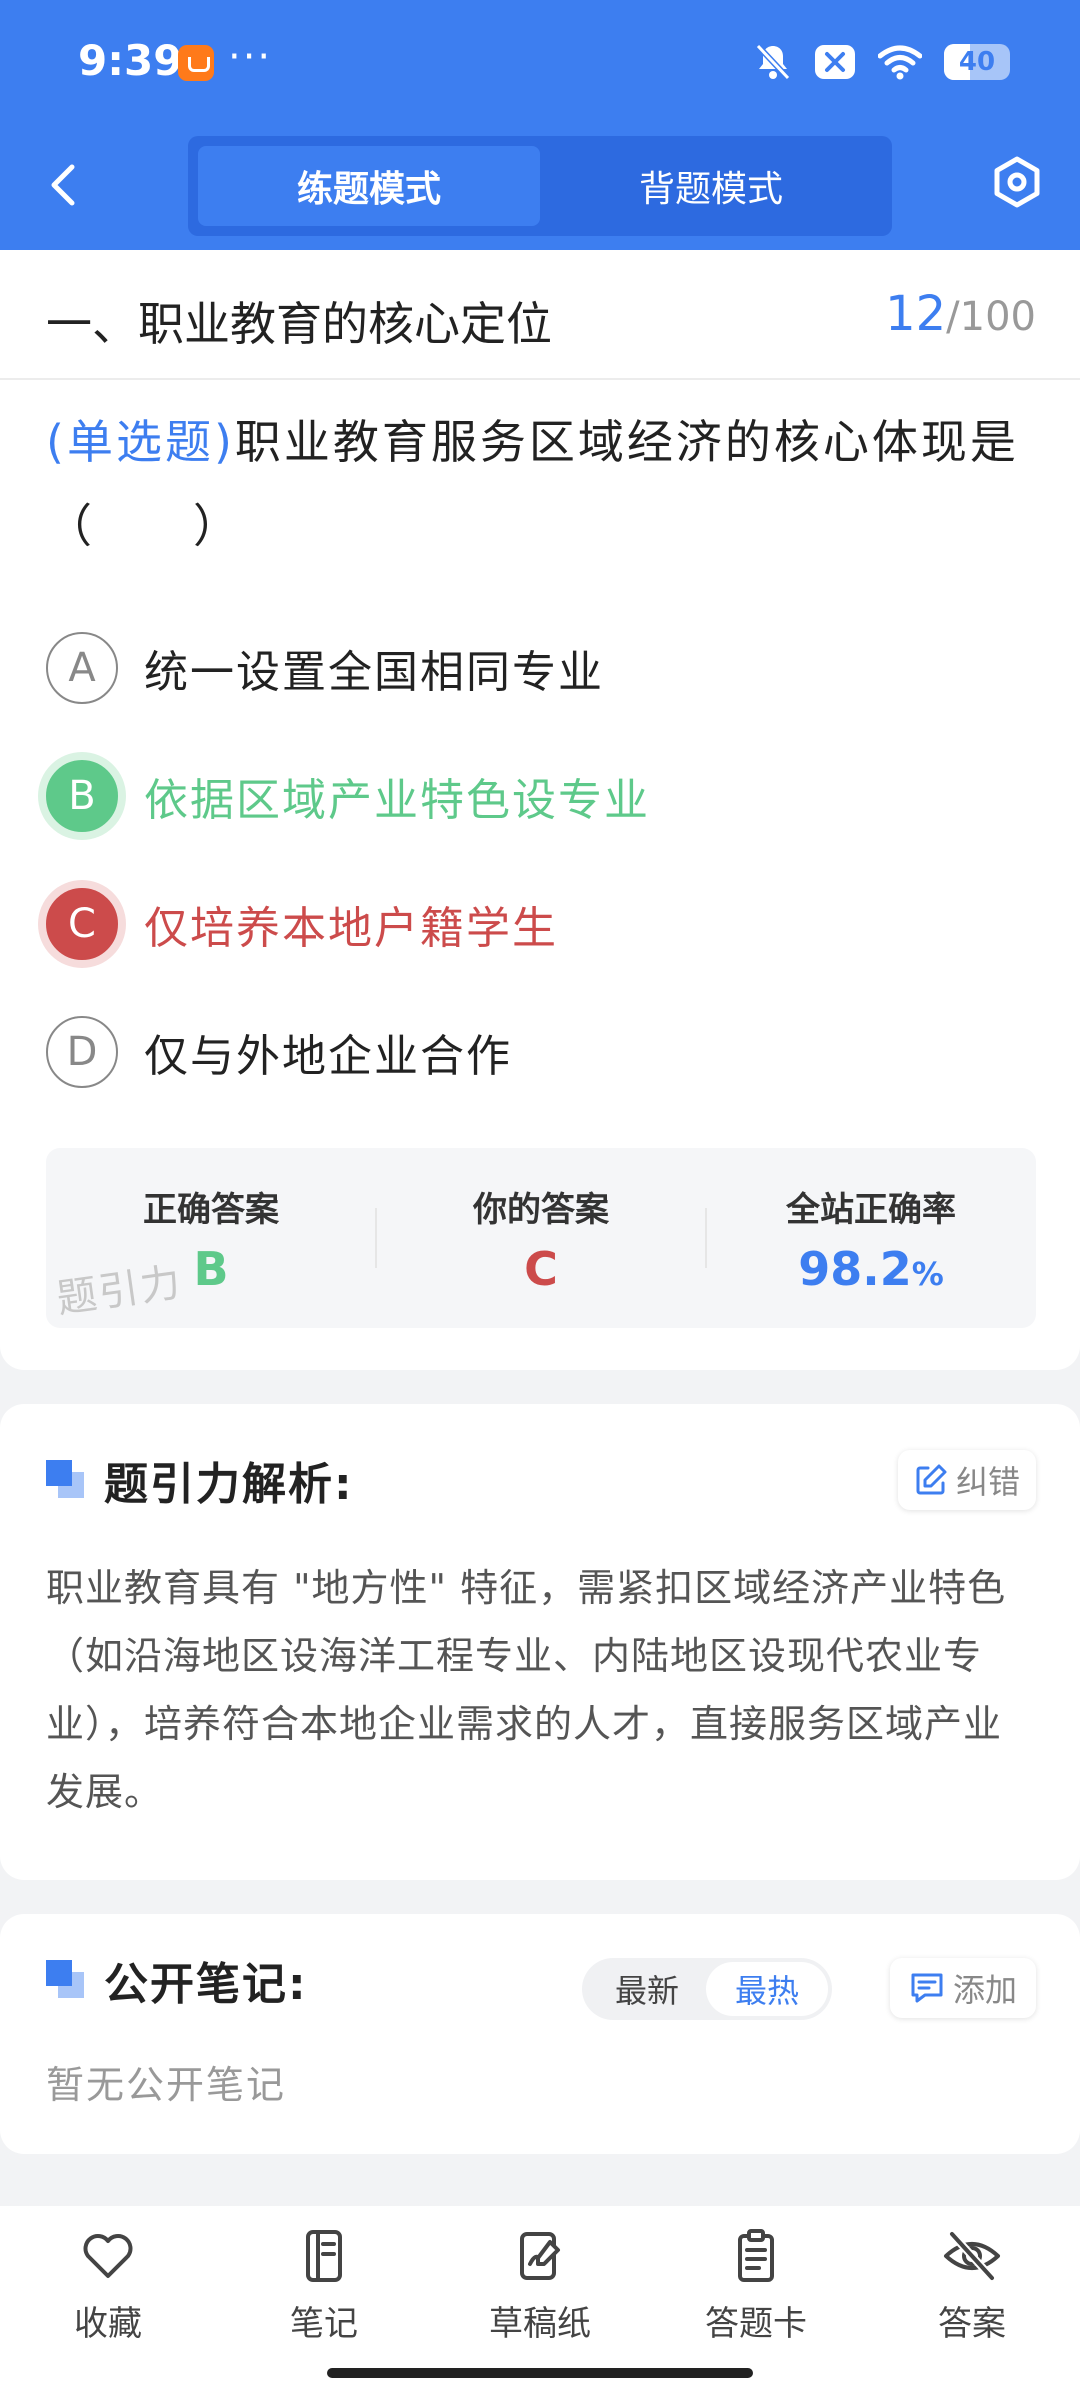  What do you see at coordinates (108, 2324) in the screenshot?
I see `favorite-label: 收藏` at bounding box center [108, 2324].